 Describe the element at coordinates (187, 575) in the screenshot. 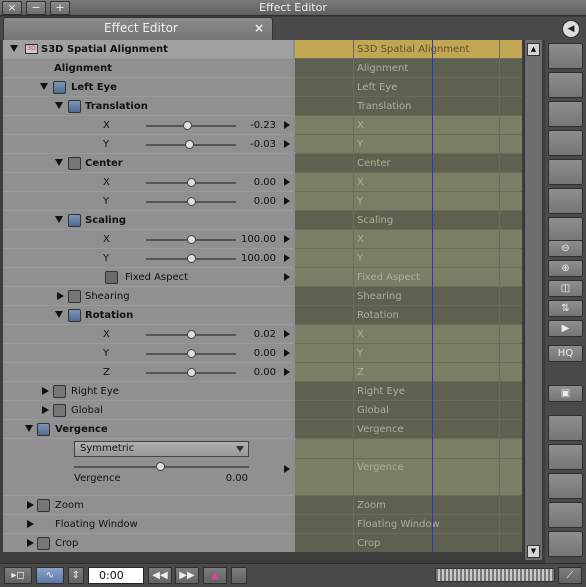

I see `fast-forward-icon: ▶▶` at that location.